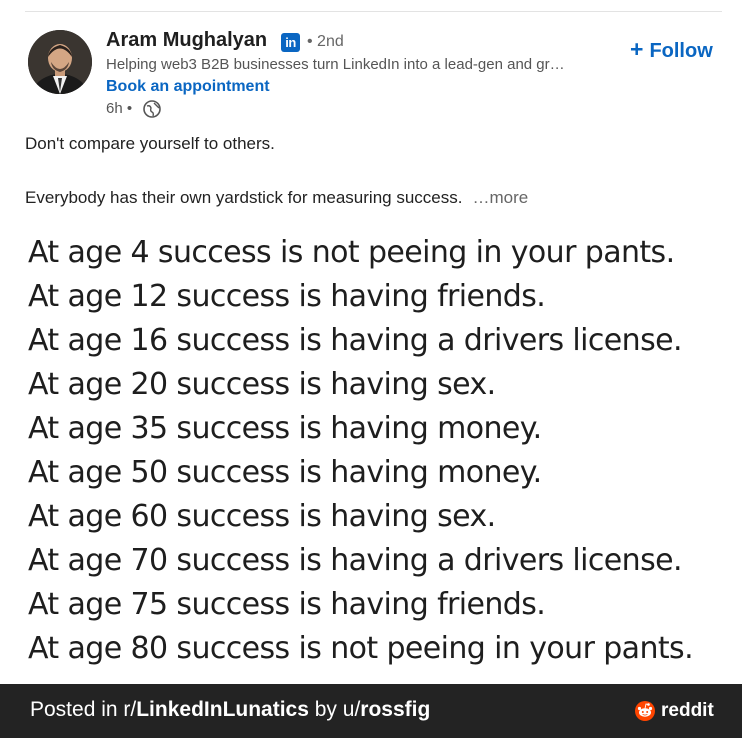 The image size is (742, 738). Describe the element at coordinates (373, 11) in the screenshot. I see `top-divider` at that location.